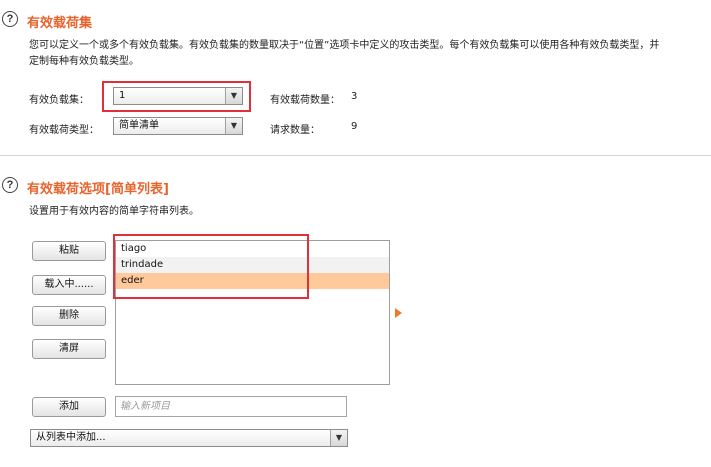 This screenshot has height=467, width=711. What do you see at coordinates (64, 130) in the screenshot?
I see `payload-type-label: 有效载荷类型：` at bounding box center [64, 130].